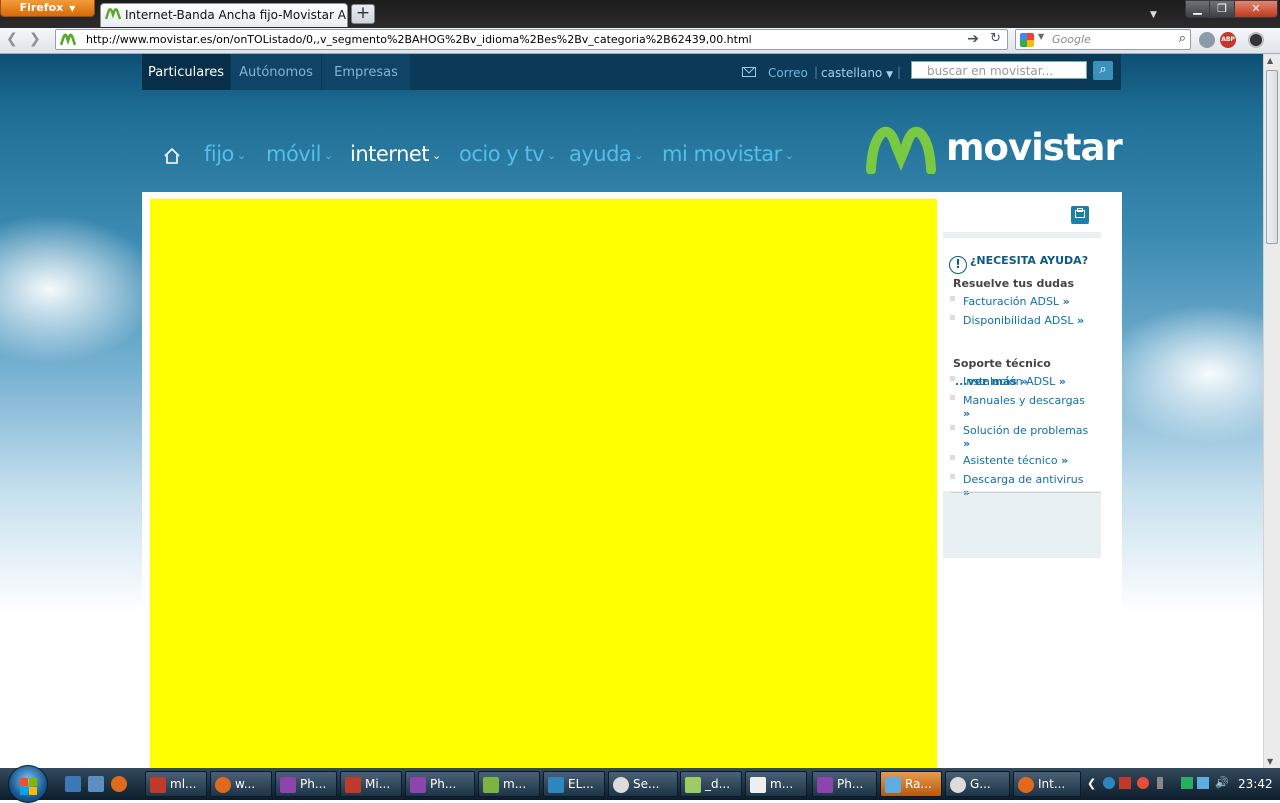 The height and width of the screenshot is (803, 1280). Describe the element at coordinates (1024, 320) in the screenshot. I see `link-disponibilidad-adsl: Disponibilidad ADSL »` at that location.